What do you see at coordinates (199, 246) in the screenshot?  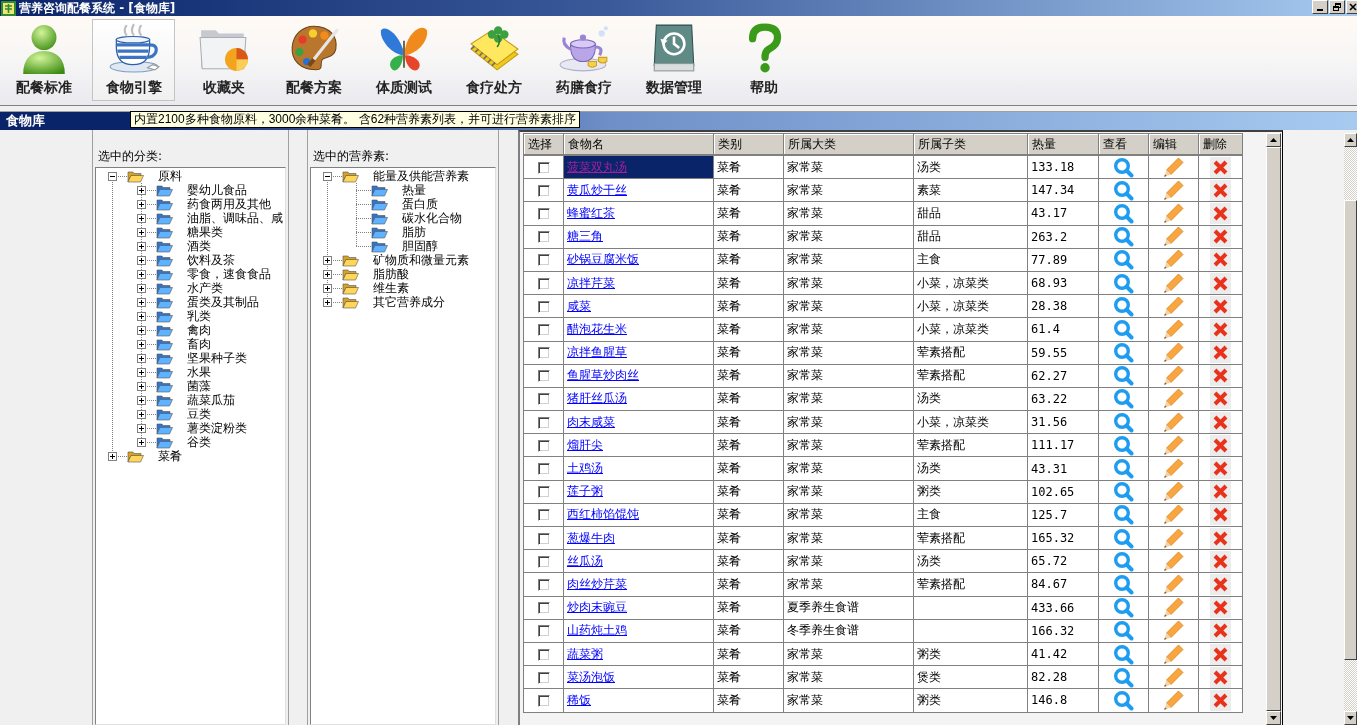 I see `tree-item: 酒类` at bounding box center [199, 246].